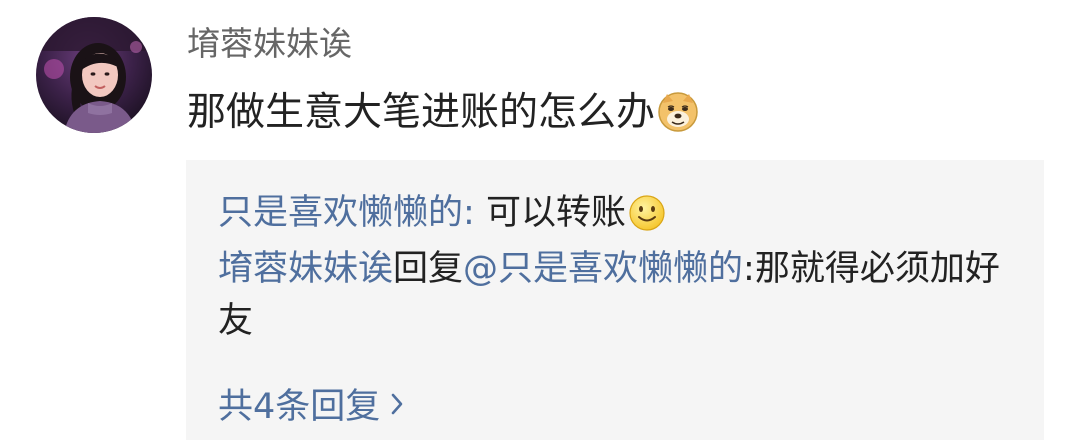 This screenshot has width=1077, height=440. What do you see at coordinates (647, 220) in the screenshot?
I see `smile-emoji-icon` at bounding box center [647, 220].